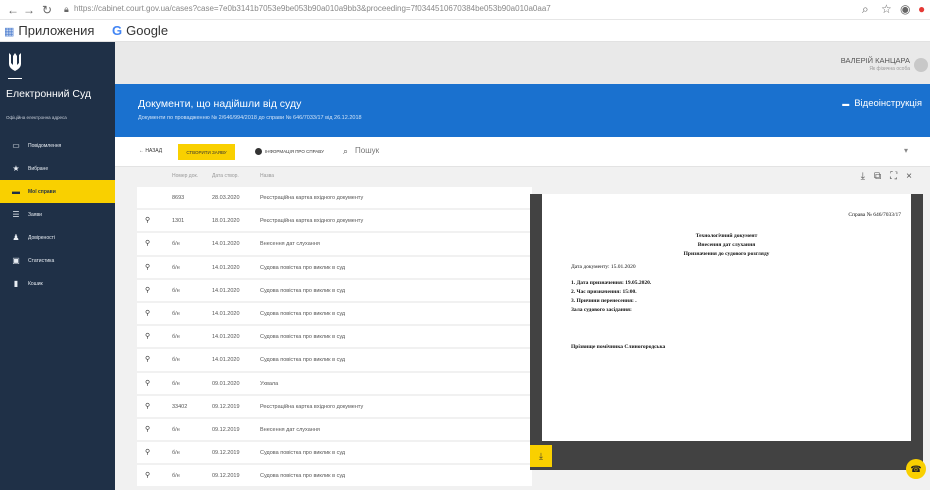  I want to click on info-icon, so click(258, 151).